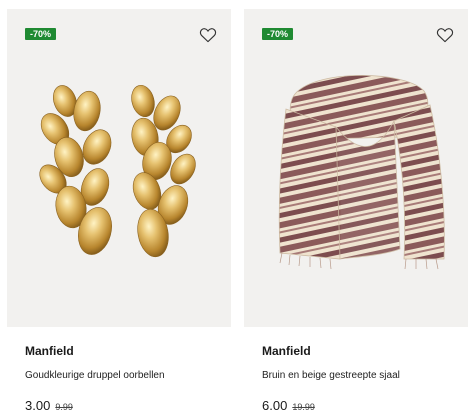  Describe the element at coordinates (128, 376) in the screenshot. I see `product-name: Goudkleurige druppel oorbellen` at that location.